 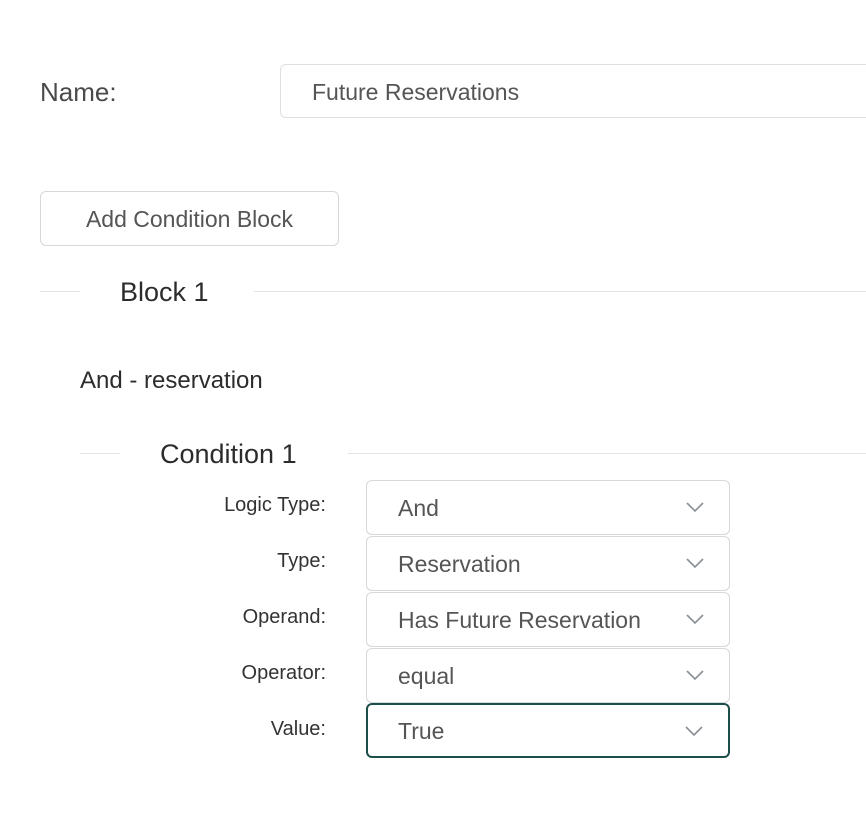 What do you see at coordinates (60, 291) in the screenshot?
I see `block-divider-left` at bounding box center [60, 291].